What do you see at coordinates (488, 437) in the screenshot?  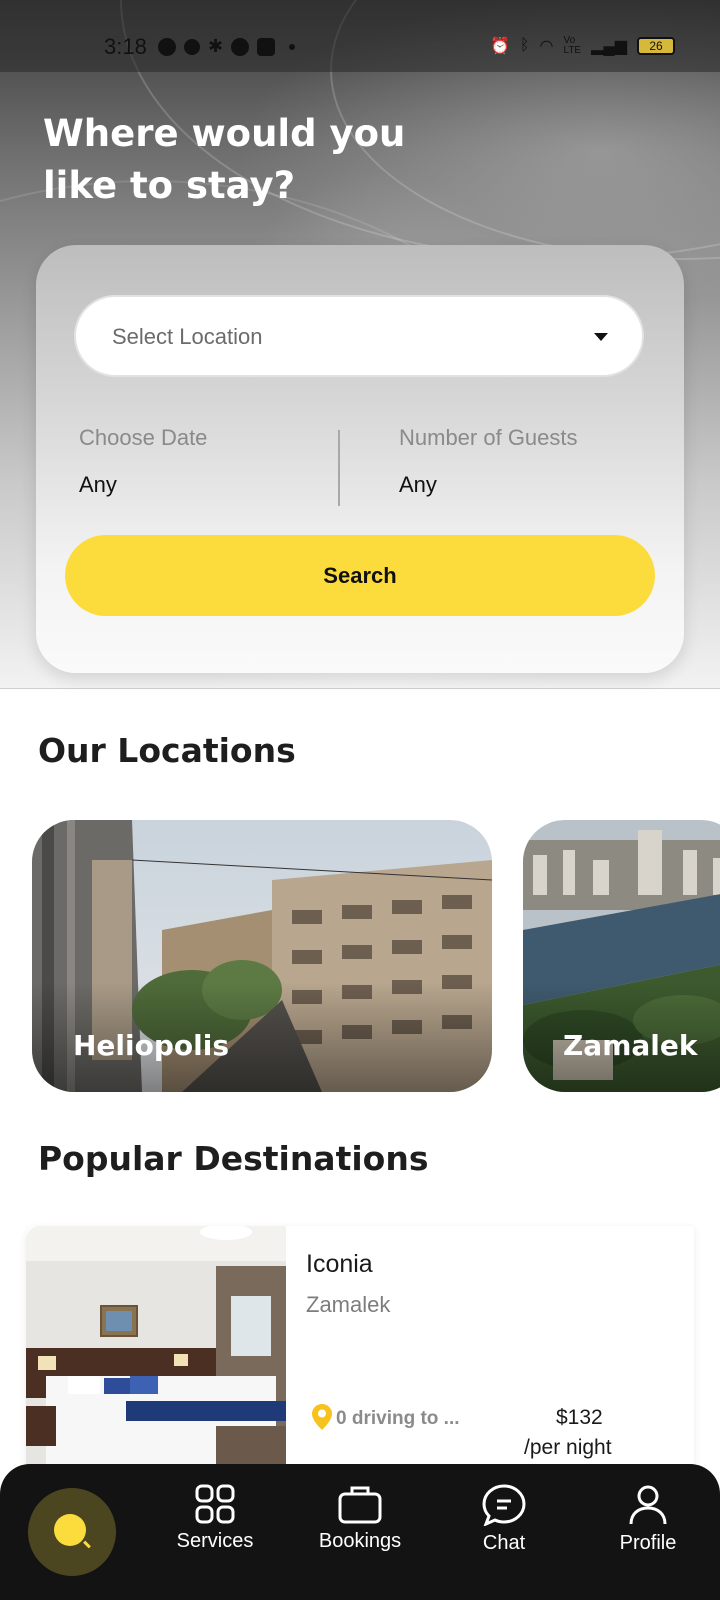 I see `guests-label: Number of Guests` at bounding box center [488, 437].